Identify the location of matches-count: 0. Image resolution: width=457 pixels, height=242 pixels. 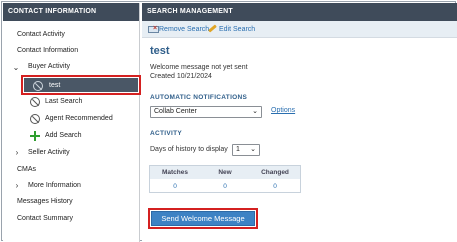
(175, 186).